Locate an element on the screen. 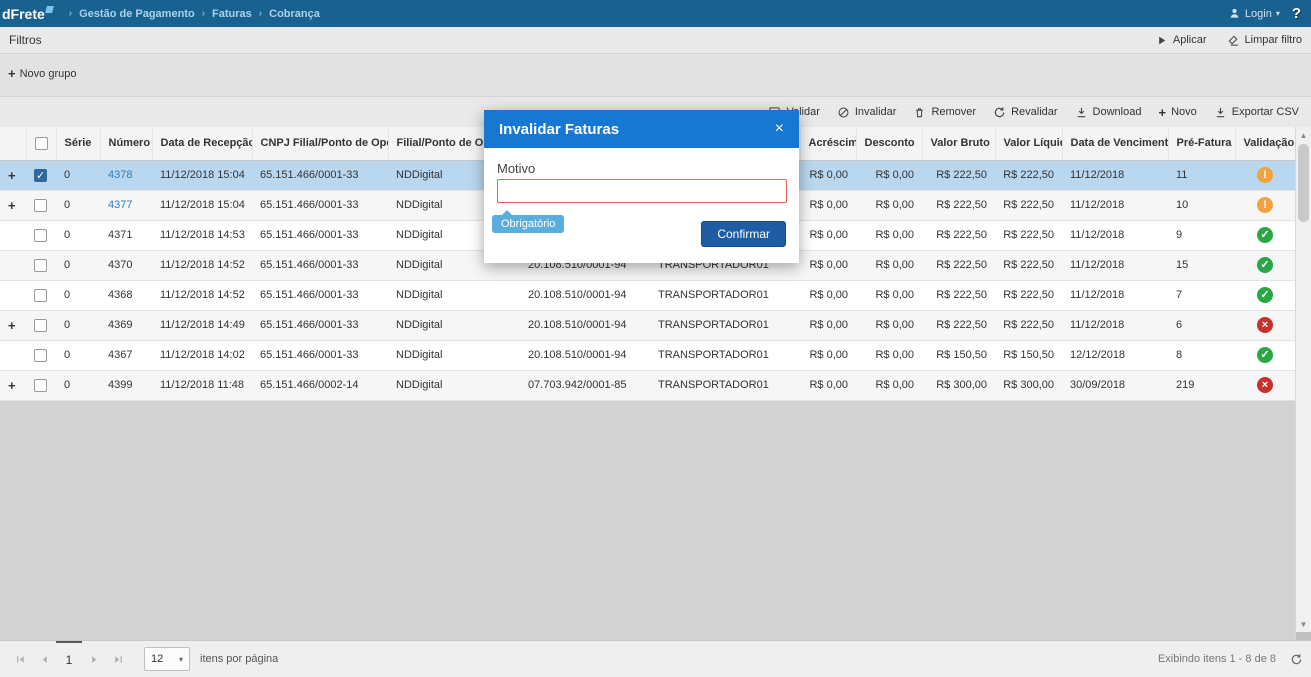 The width and height of the screenshot is (1311, 677). new-group-button: + Novo grupo is located at coordinates (42, 73).